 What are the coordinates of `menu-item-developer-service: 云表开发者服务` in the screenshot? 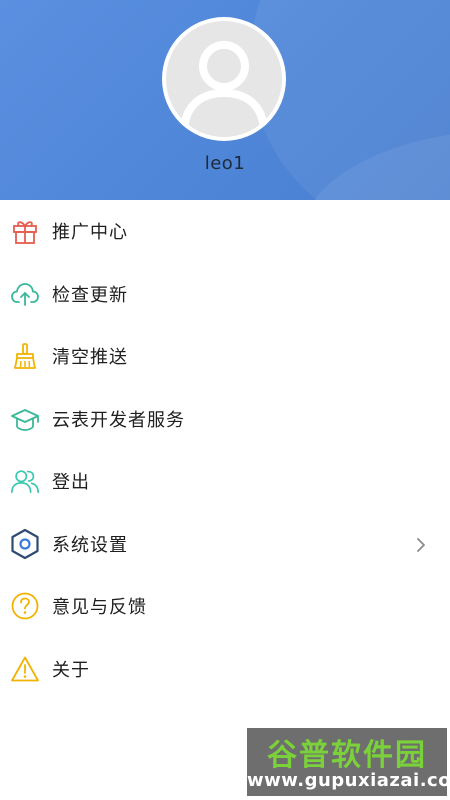 It's located at (225, 419).